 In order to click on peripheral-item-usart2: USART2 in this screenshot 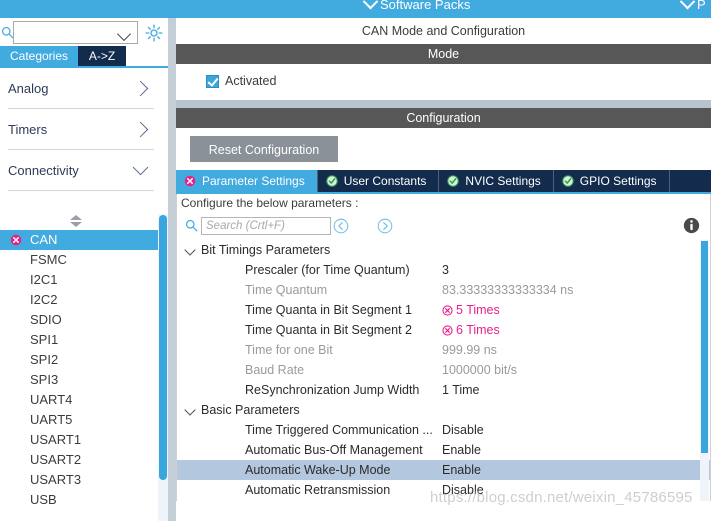, I will do `click(79, 460)`.